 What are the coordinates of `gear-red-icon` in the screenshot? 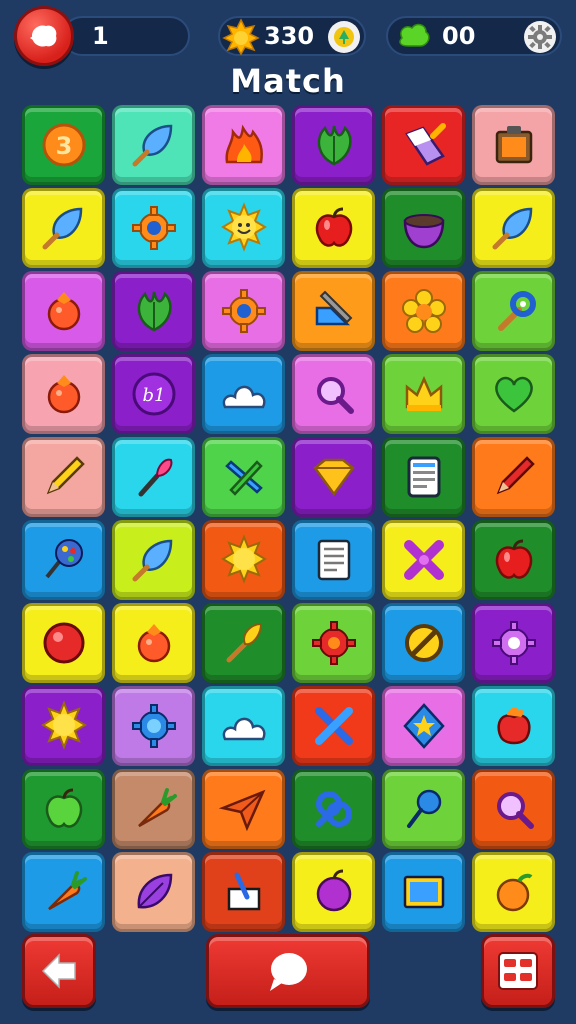 It's located at (333, 643).